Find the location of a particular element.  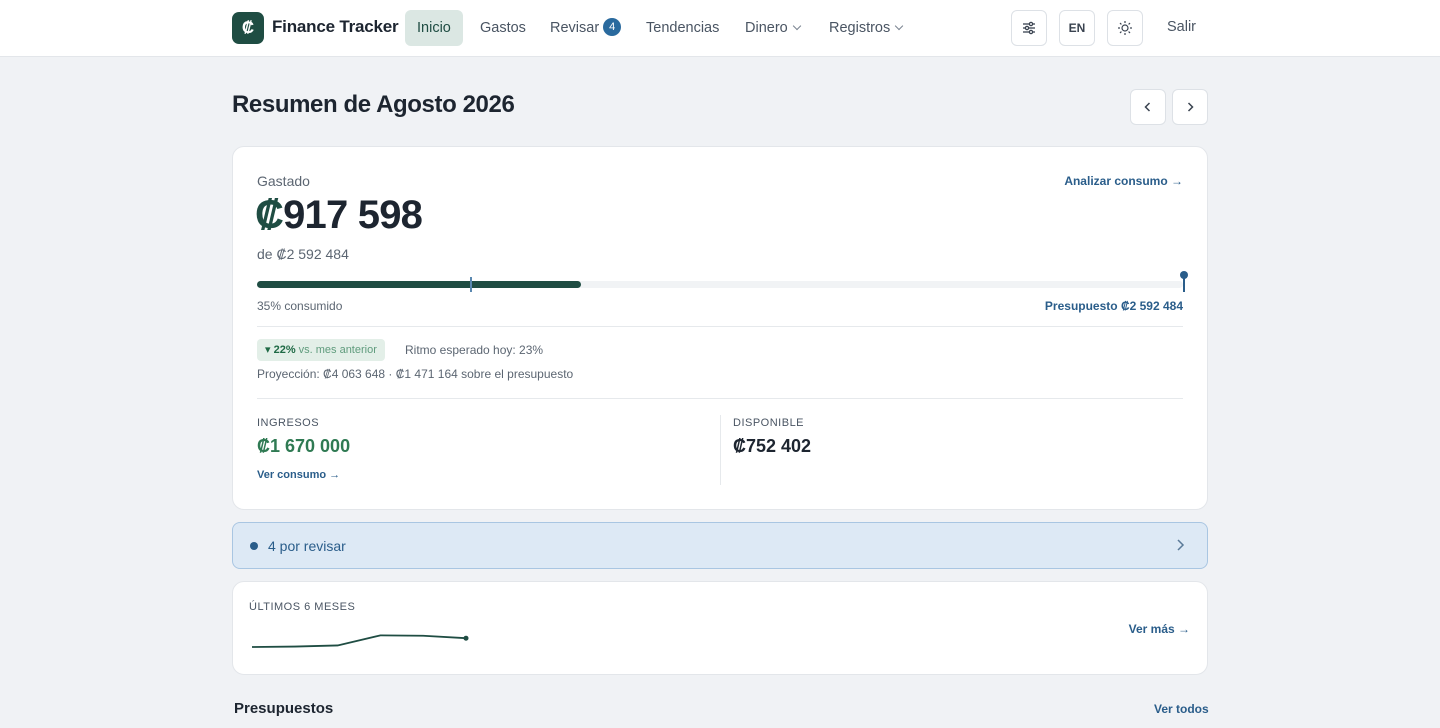

sun-icon is located at coordinates (1125, 28).